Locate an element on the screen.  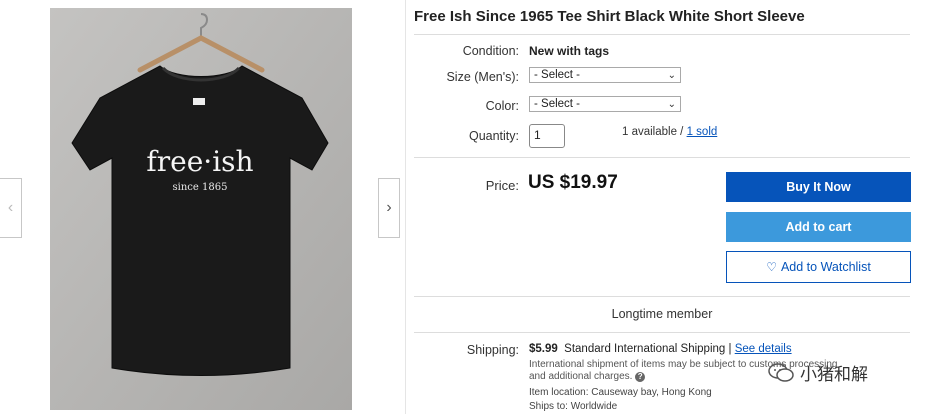
next-image-button: › is located at coordinates (389, 208).